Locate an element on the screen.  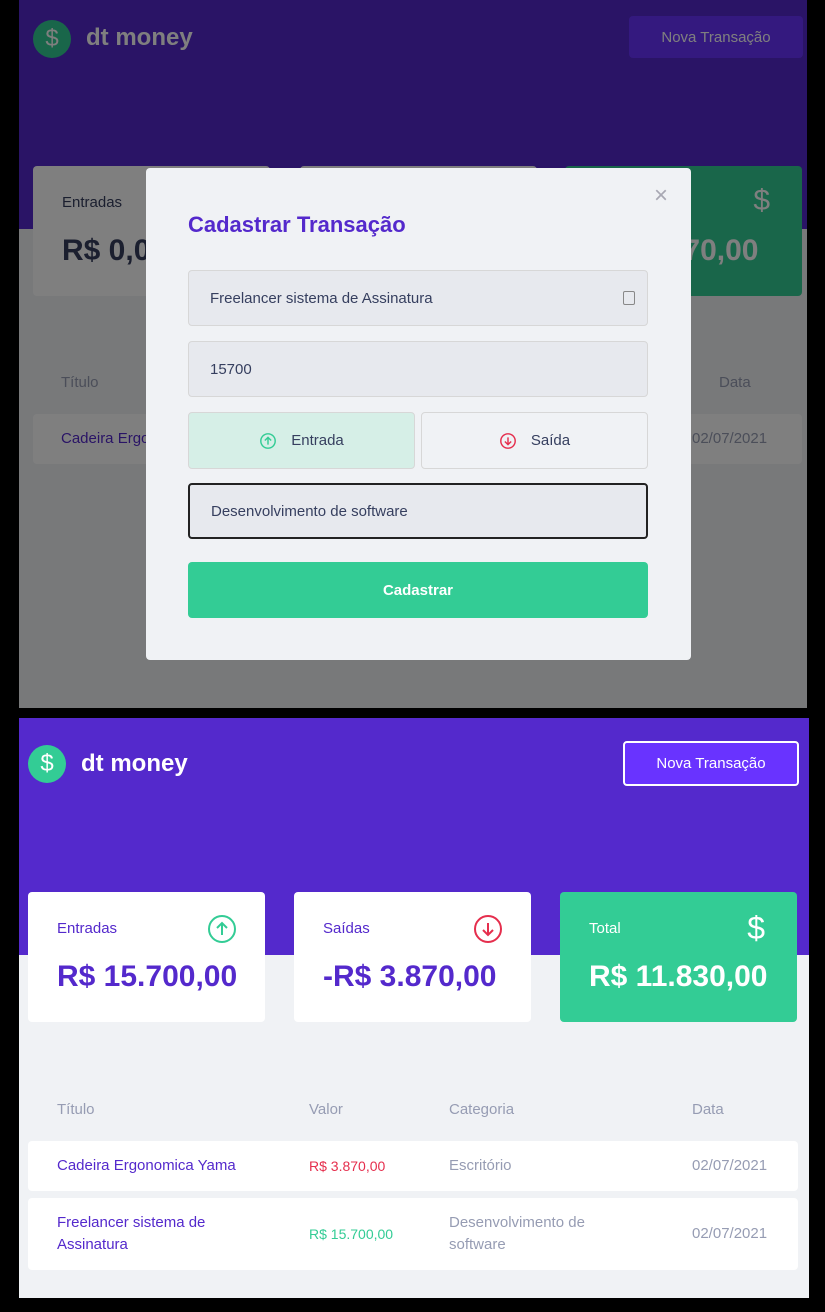
dollar-icon: $ is located at coordinates (756, 928).